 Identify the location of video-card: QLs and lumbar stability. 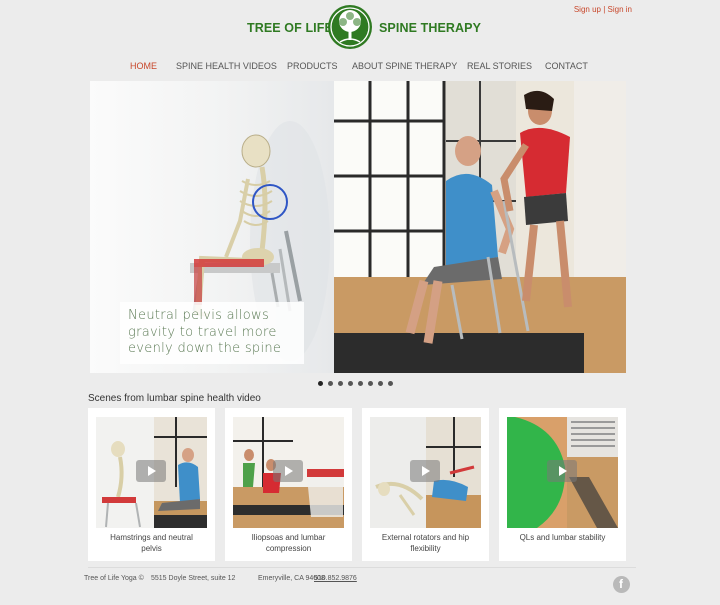
(562, 484).